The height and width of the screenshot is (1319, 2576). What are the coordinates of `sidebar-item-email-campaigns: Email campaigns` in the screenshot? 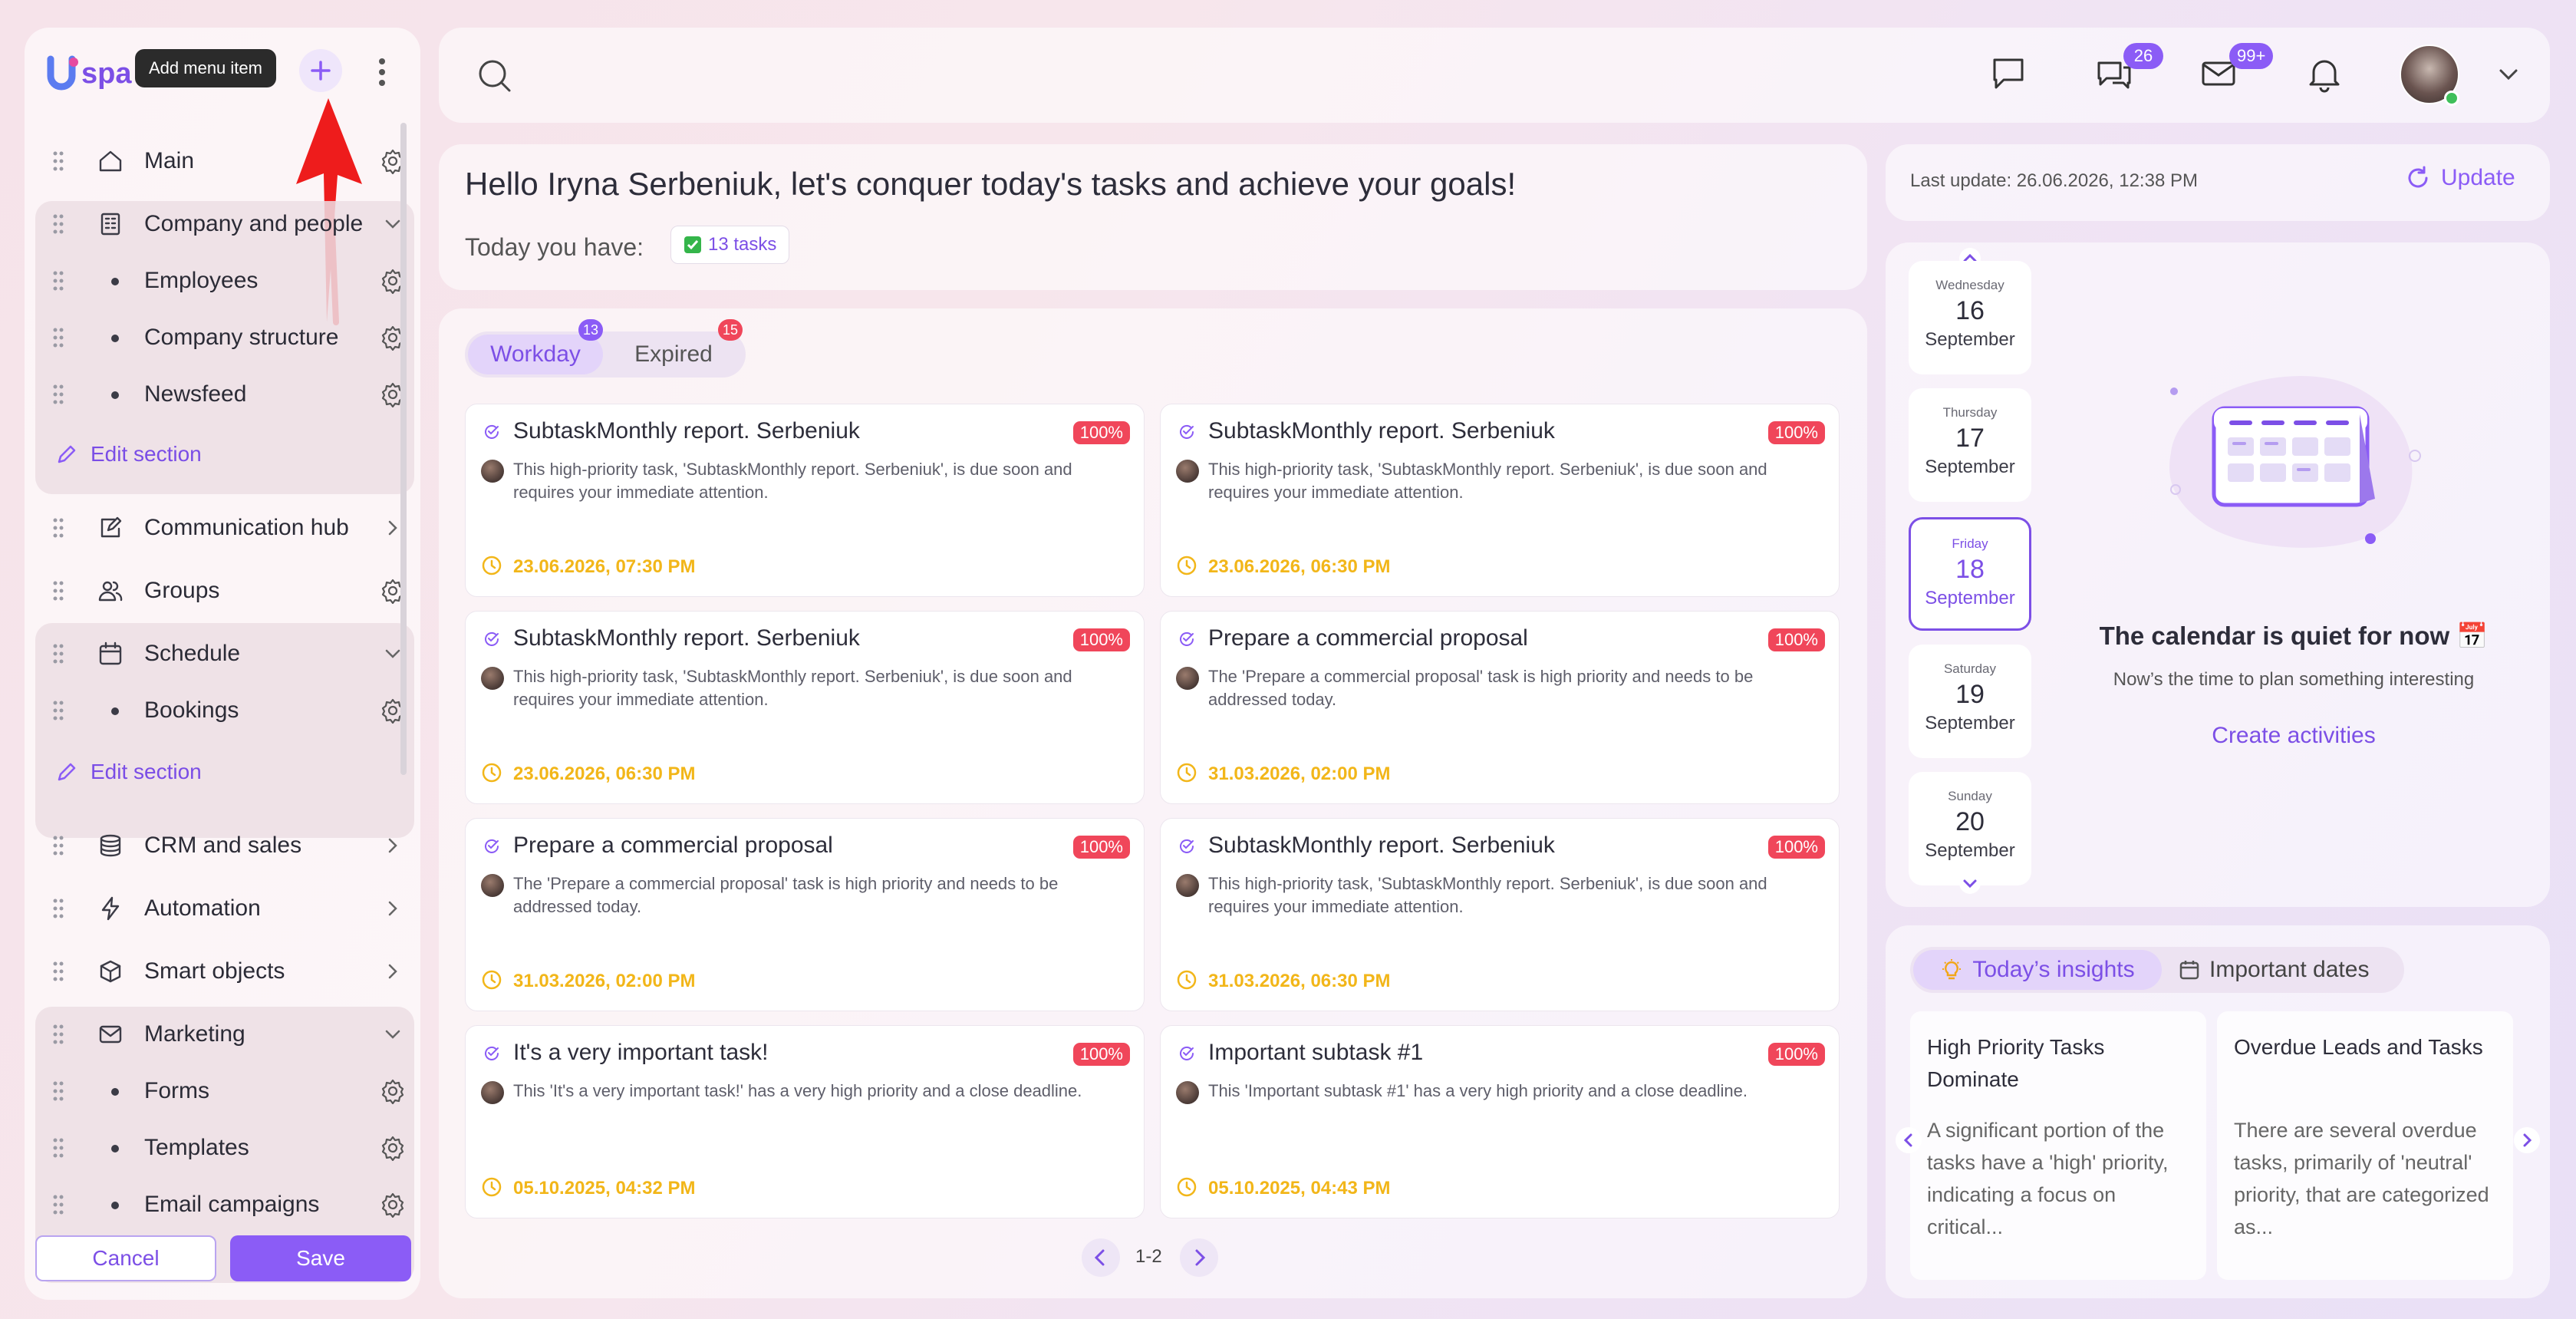 It's located at (224, 1204).